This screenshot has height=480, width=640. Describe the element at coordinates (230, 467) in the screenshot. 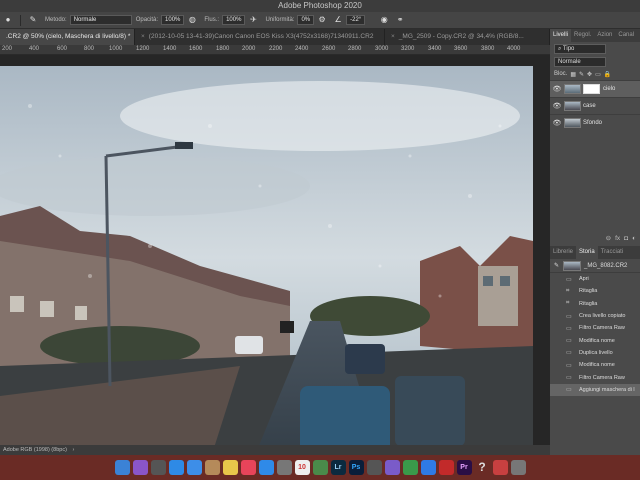

I see `photos-icon` at that location.